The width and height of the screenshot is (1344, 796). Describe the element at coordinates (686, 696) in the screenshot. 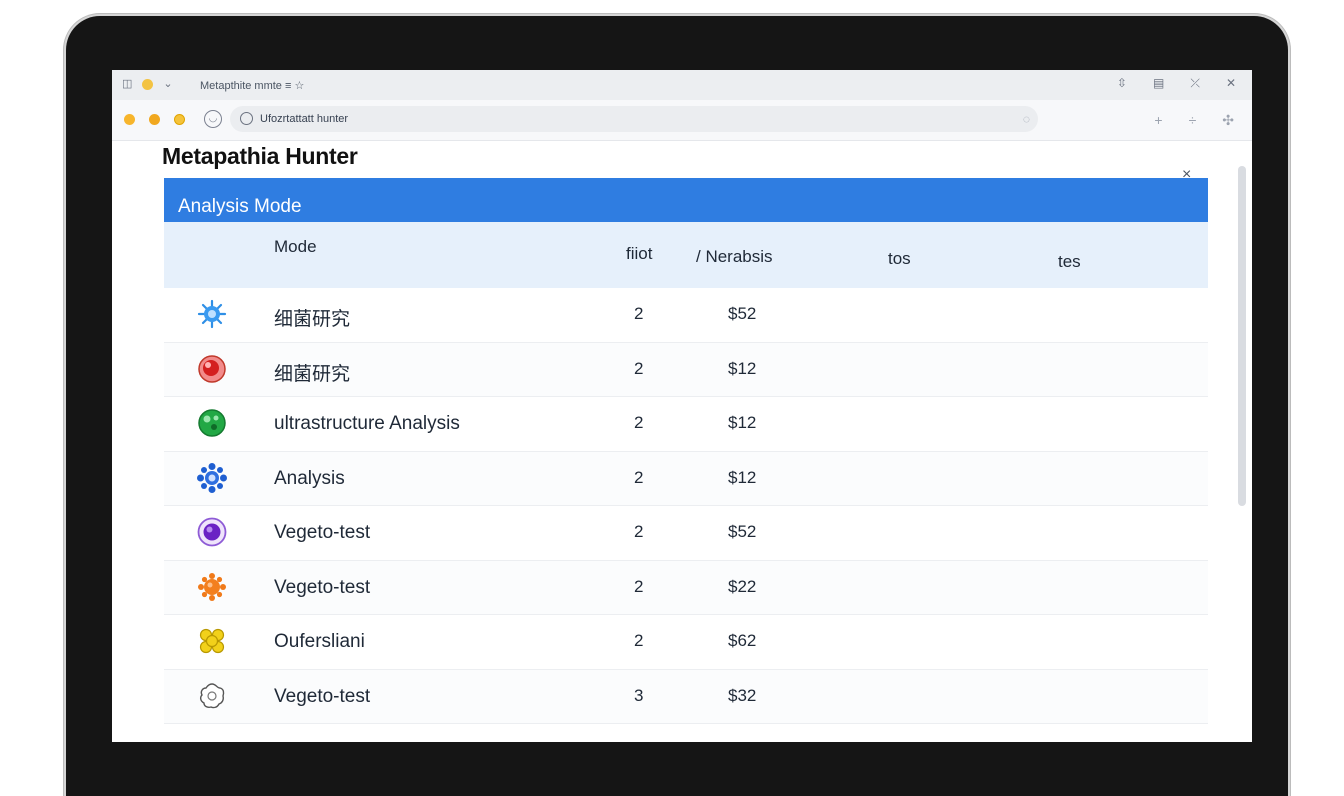

I see `table-row: Vegeto-test 3 $32` at that location.